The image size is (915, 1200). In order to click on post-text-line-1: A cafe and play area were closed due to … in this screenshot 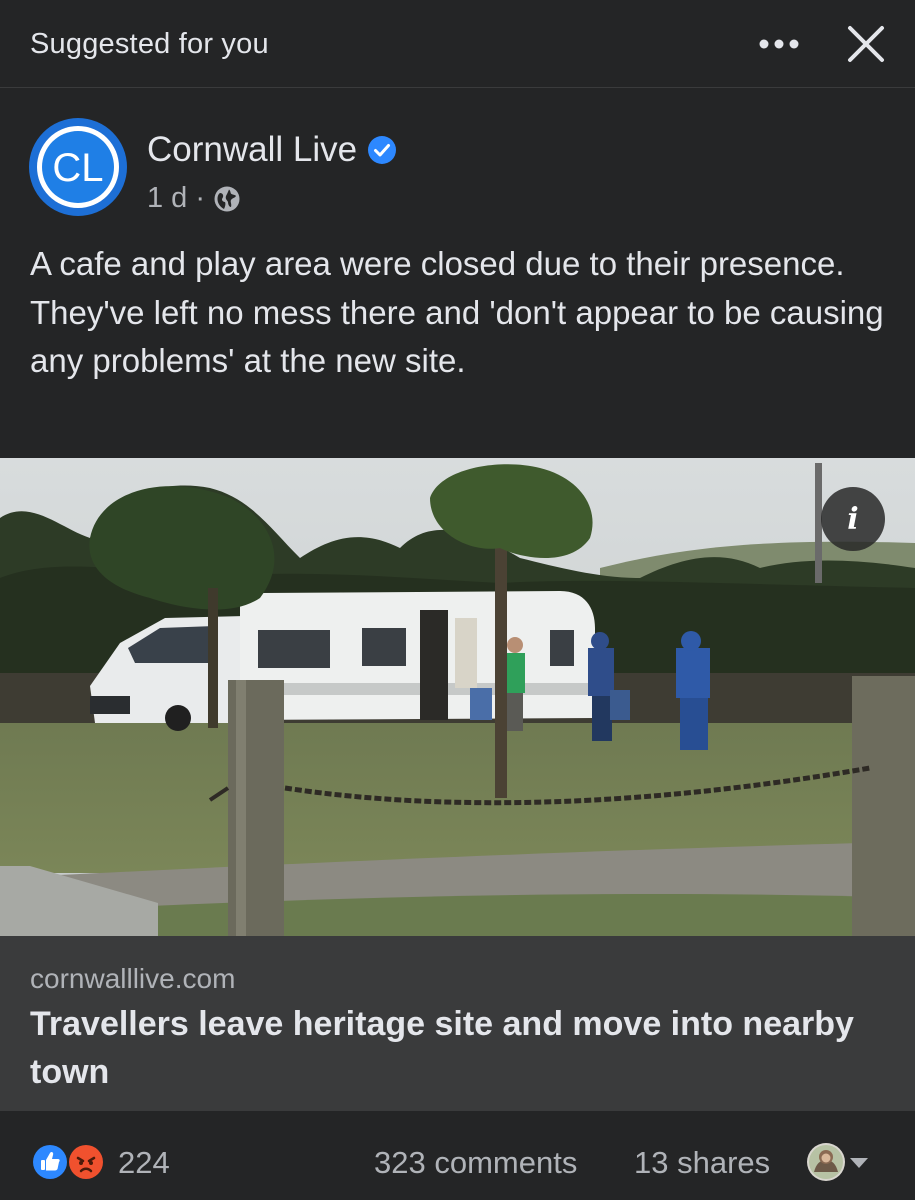, I will do `click(437, 263)`.